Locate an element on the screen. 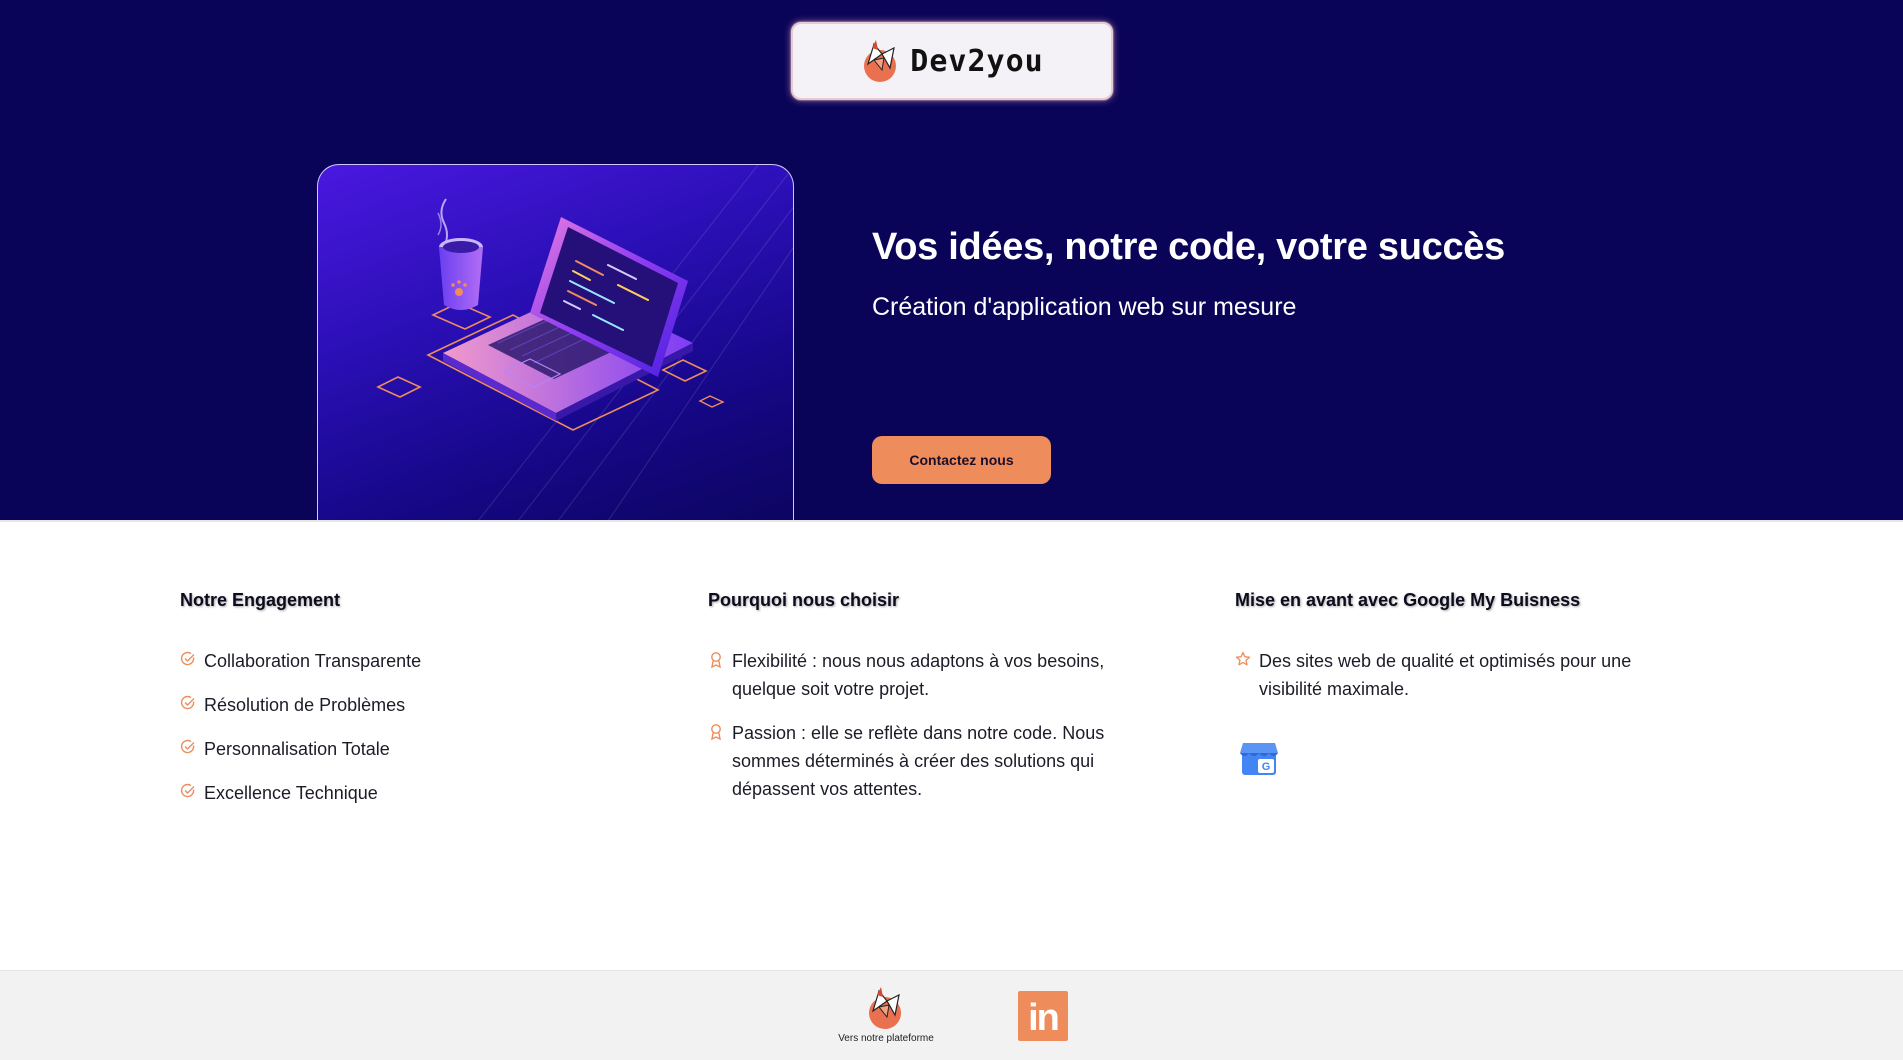  platform-link-label: Vers notre plateforme is located at coordinates (886, 1038).